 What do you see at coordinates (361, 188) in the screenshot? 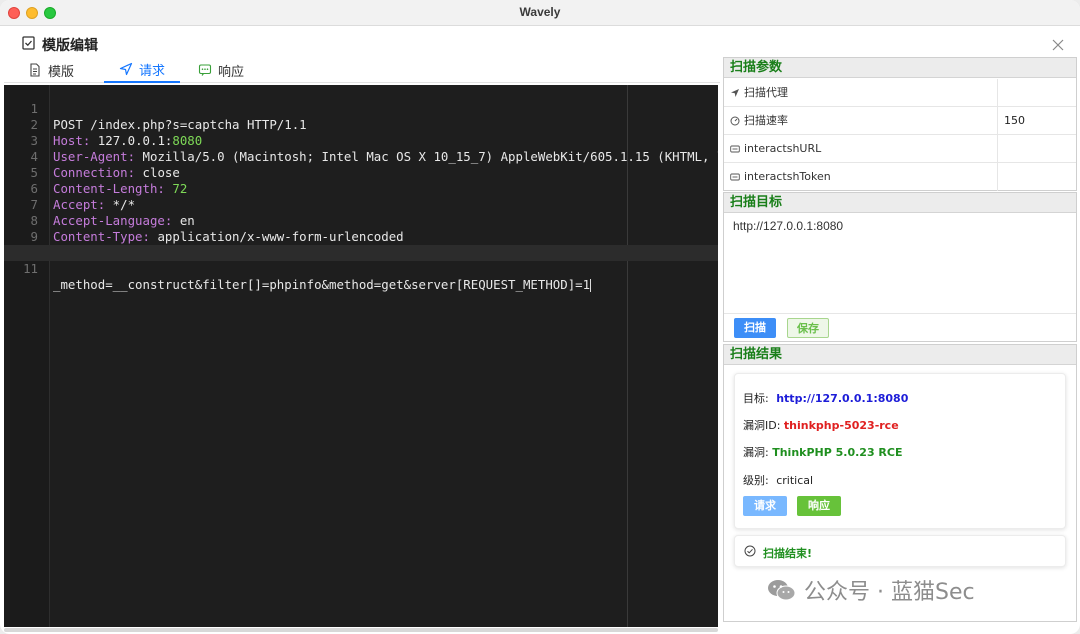
I see `code-line: 6 Accept: */*` at bounding box center [361, 188].